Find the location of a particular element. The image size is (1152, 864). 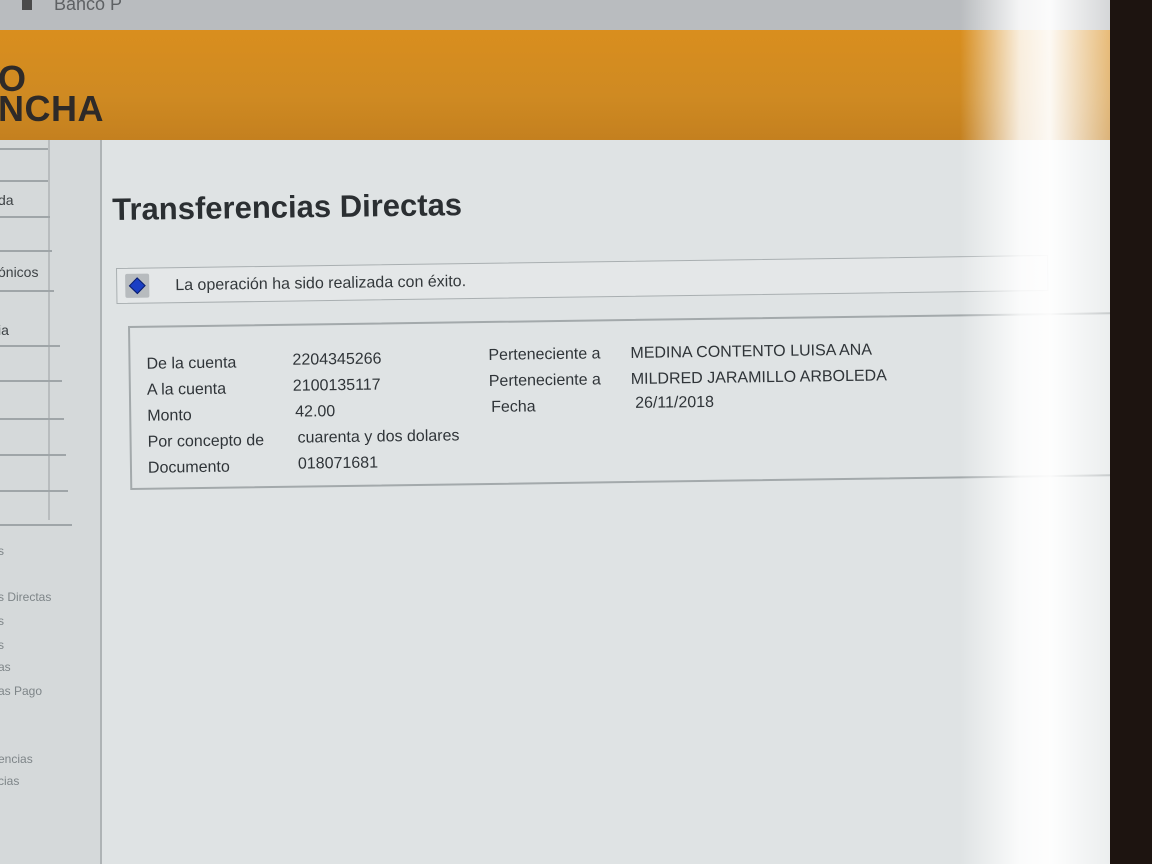

browser-tab-bar: Banco P is located at coordinates (555, 15).